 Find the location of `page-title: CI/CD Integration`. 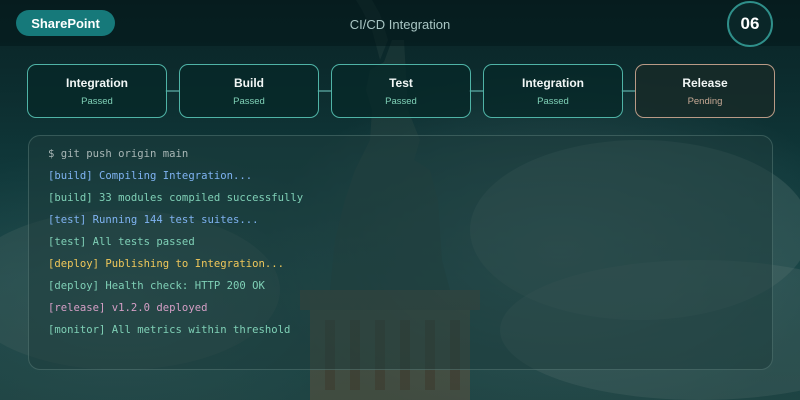

page-title: CI/CD Integration is located at coordinates (400, 24).